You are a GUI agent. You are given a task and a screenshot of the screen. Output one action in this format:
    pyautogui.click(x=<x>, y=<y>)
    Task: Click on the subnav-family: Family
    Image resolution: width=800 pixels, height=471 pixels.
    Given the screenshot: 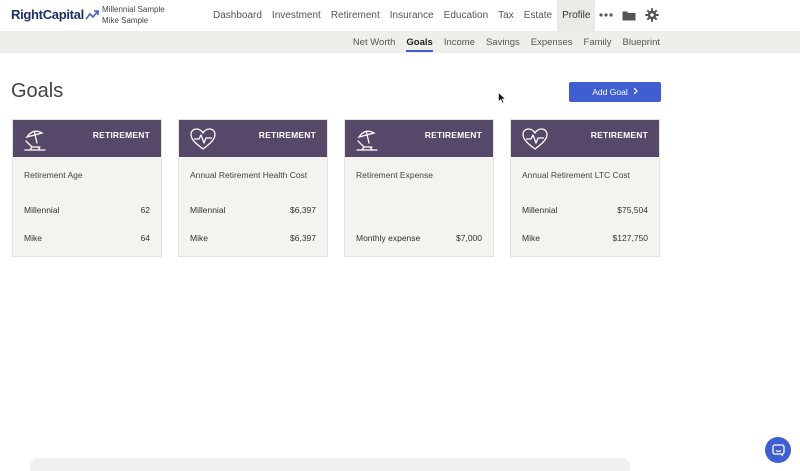 What is the action you would take?
    pyautogui.click(x=598, y=42)
    